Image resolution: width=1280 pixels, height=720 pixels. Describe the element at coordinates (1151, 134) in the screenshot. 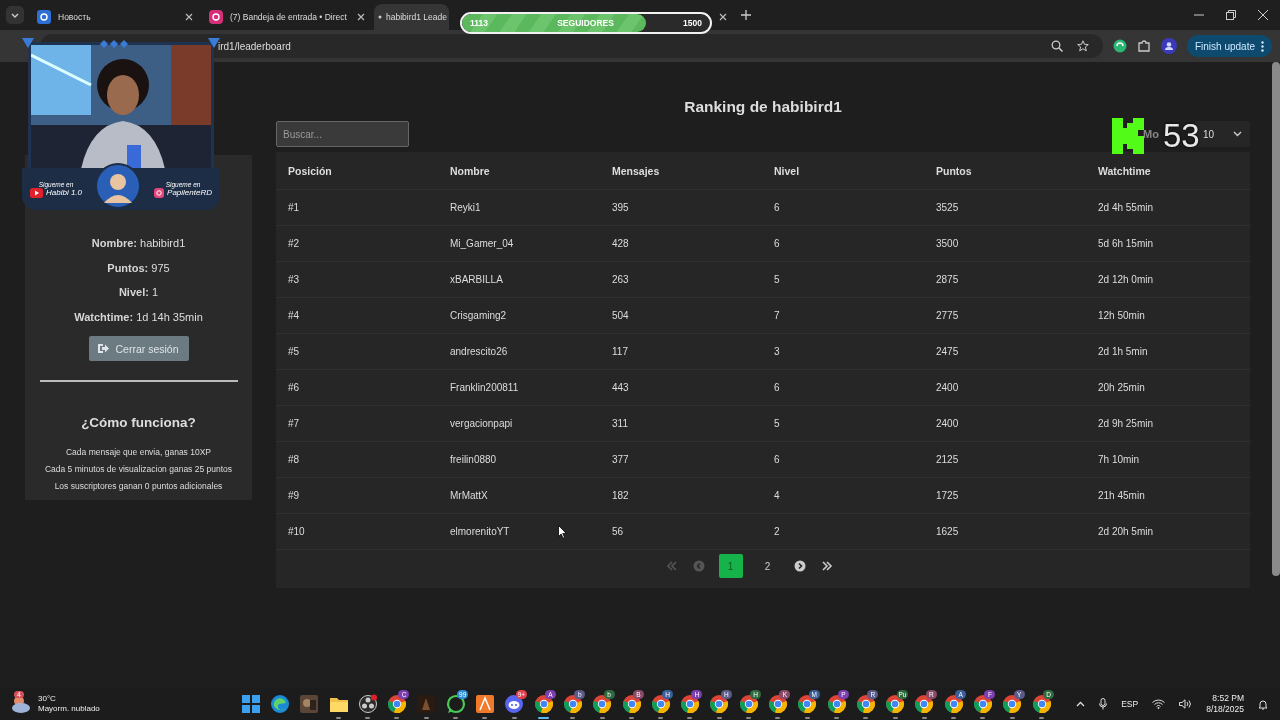

I see `page-size-label: Mo` at that location.